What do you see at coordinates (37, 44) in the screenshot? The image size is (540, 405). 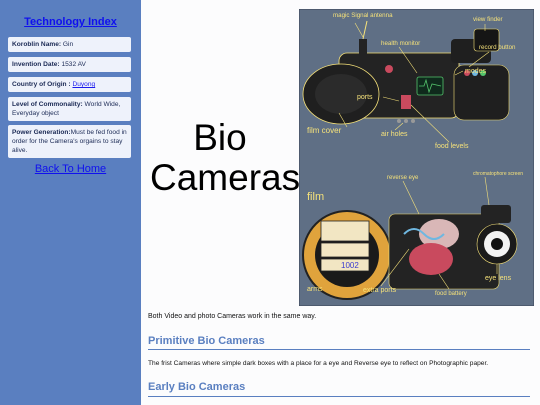 I see `name-label: Koroblin Name:` at bounding box center [37, 44].